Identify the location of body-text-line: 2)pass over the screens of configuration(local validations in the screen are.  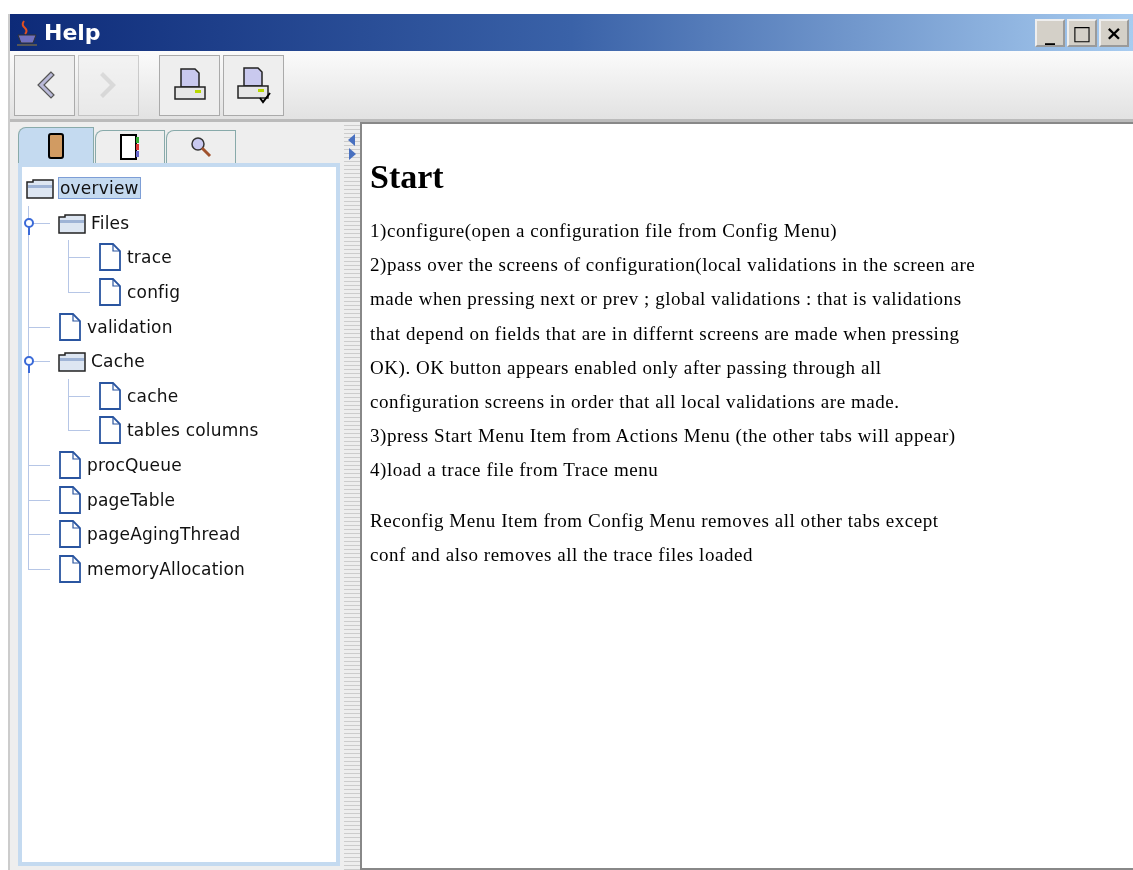
(673, 265).